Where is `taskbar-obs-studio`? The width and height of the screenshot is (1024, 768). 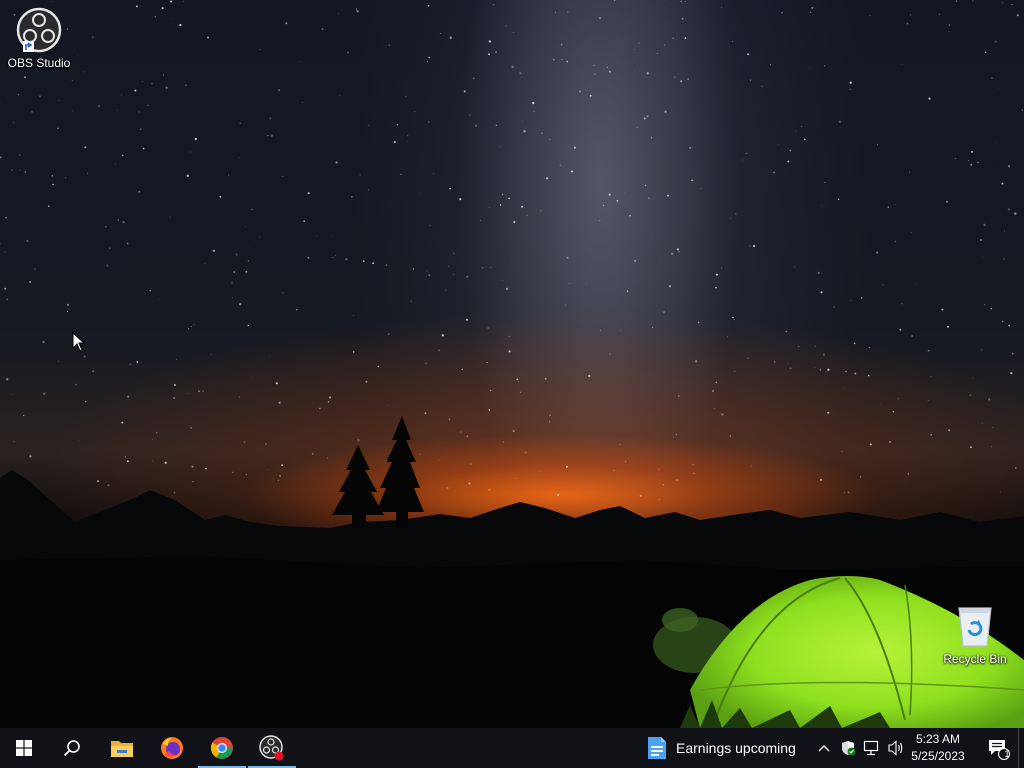 taskbar-obs-studio is located at coordinates (272, 748).